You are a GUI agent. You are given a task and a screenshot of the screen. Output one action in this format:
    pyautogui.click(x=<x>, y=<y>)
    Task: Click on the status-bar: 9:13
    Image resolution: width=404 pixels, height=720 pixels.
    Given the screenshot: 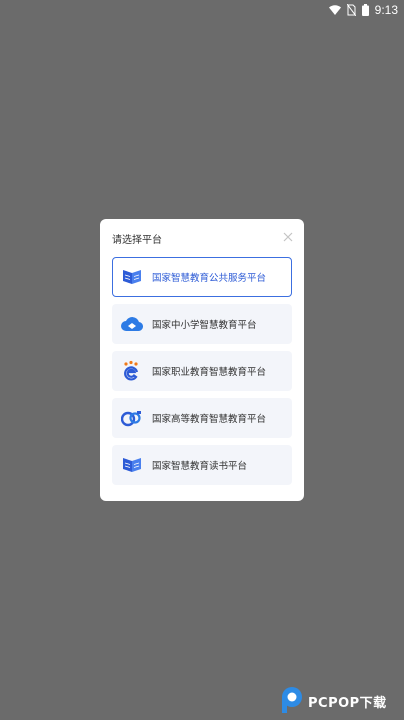 What is the action you would take?
    pyautogui.click(x=202, y=10)
    